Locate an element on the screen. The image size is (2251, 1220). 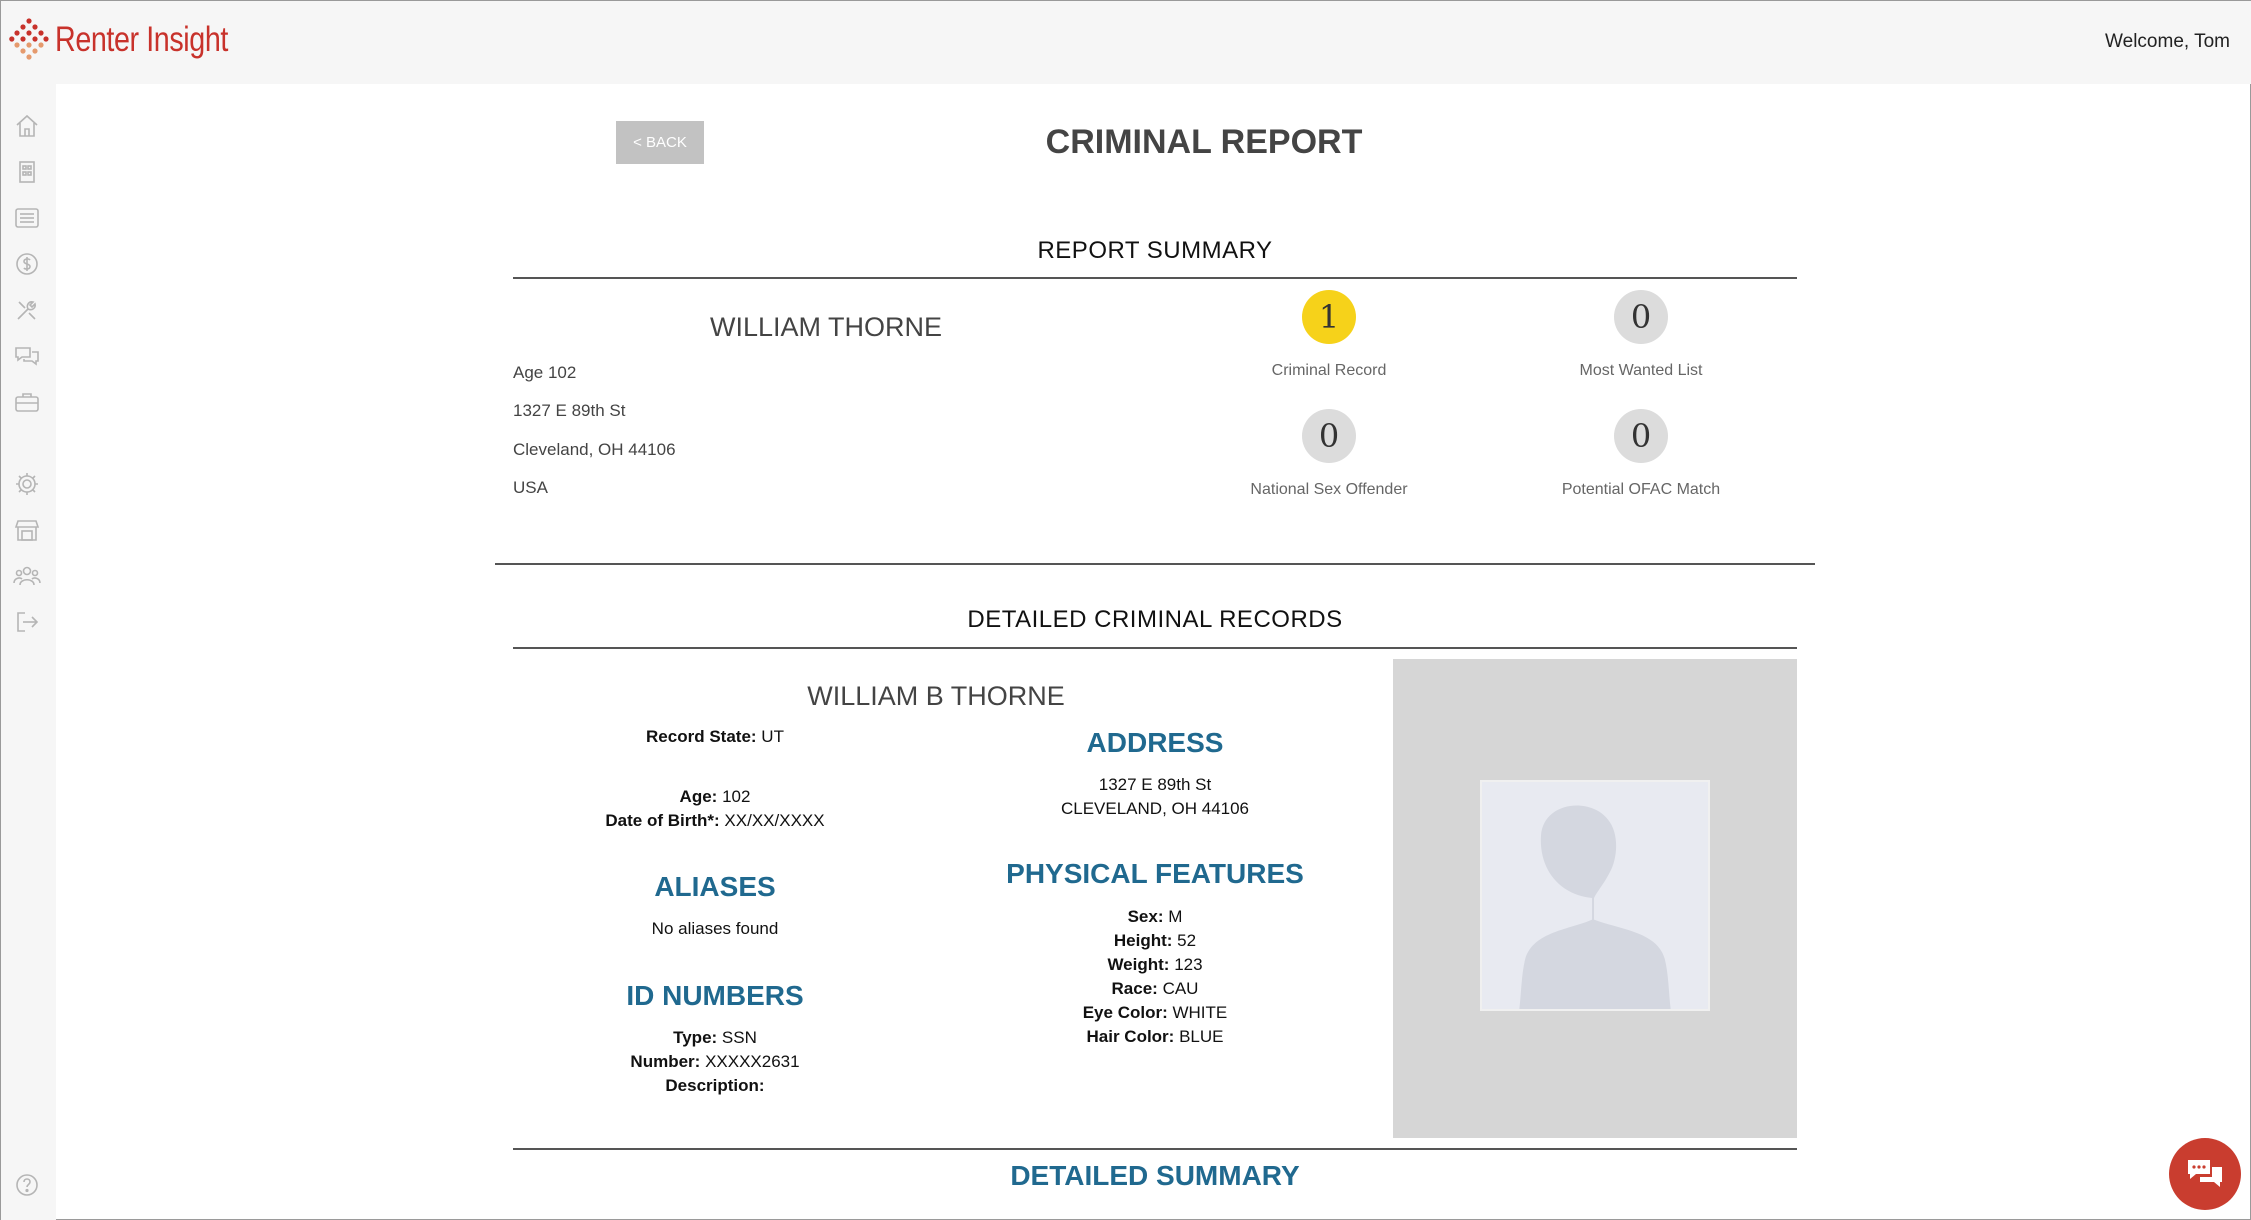
record-address-line1: 1327 E 89th St is located at coordinates (1155, 784).